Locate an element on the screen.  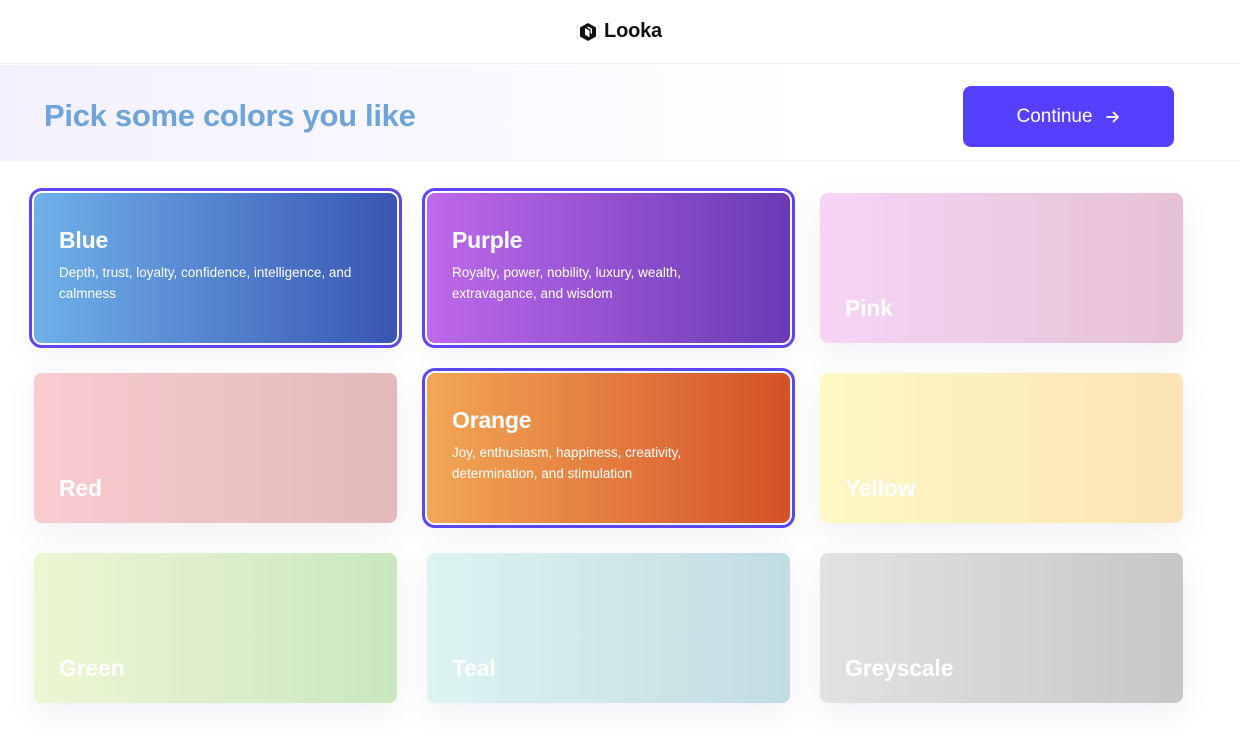
card-background: Red is located at coordinates (215, 448).